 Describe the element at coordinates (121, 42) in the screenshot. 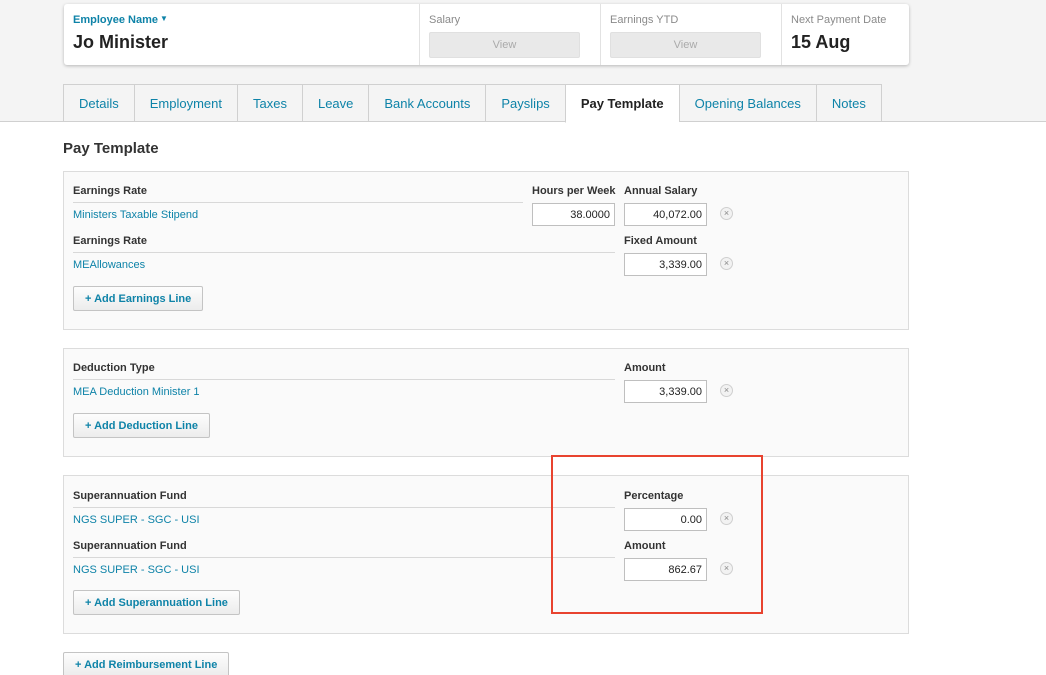

I see `employee-name: Jo Minister` at that location.